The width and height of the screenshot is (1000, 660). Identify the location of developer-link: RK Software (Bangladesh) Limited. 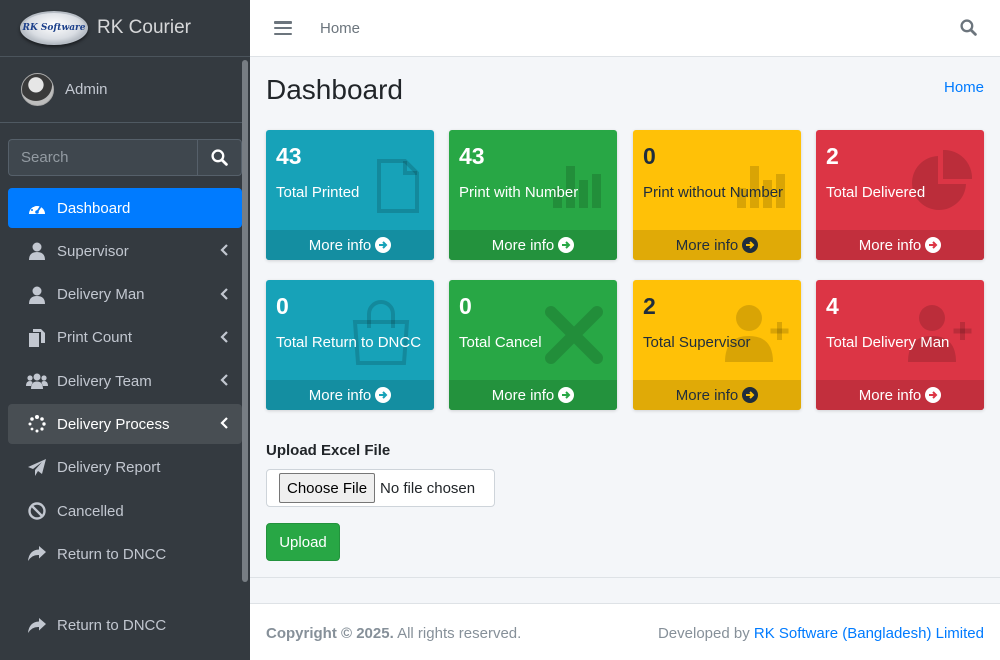
(869, 633).